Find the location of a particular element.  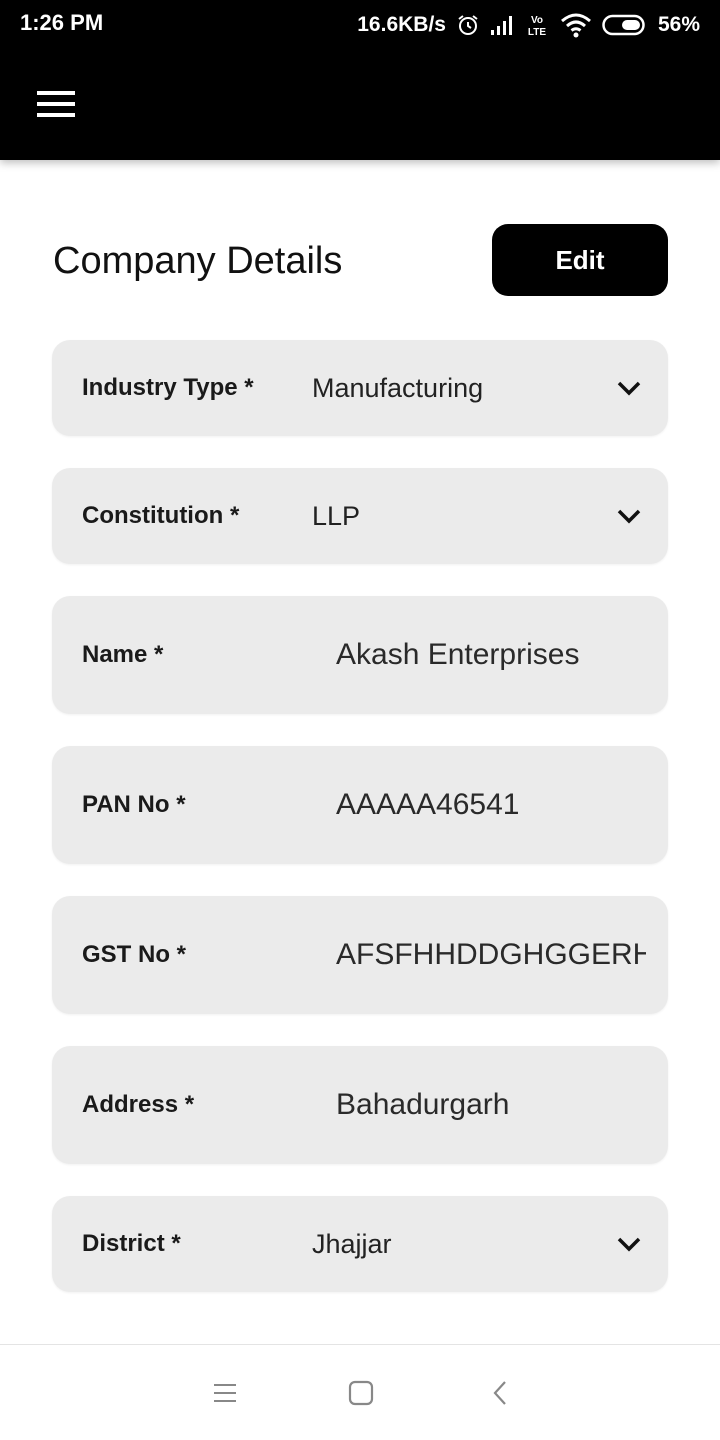

svg-text: Vo is located at coordinates (537, 20).